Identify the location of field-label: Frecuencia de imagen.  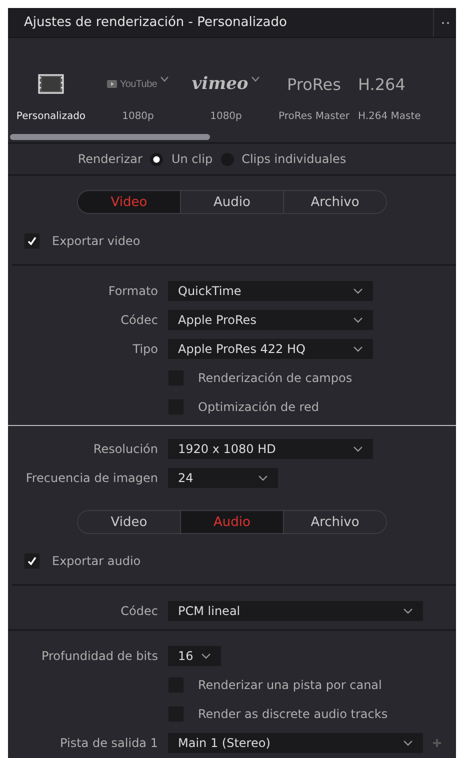
(91, 477).